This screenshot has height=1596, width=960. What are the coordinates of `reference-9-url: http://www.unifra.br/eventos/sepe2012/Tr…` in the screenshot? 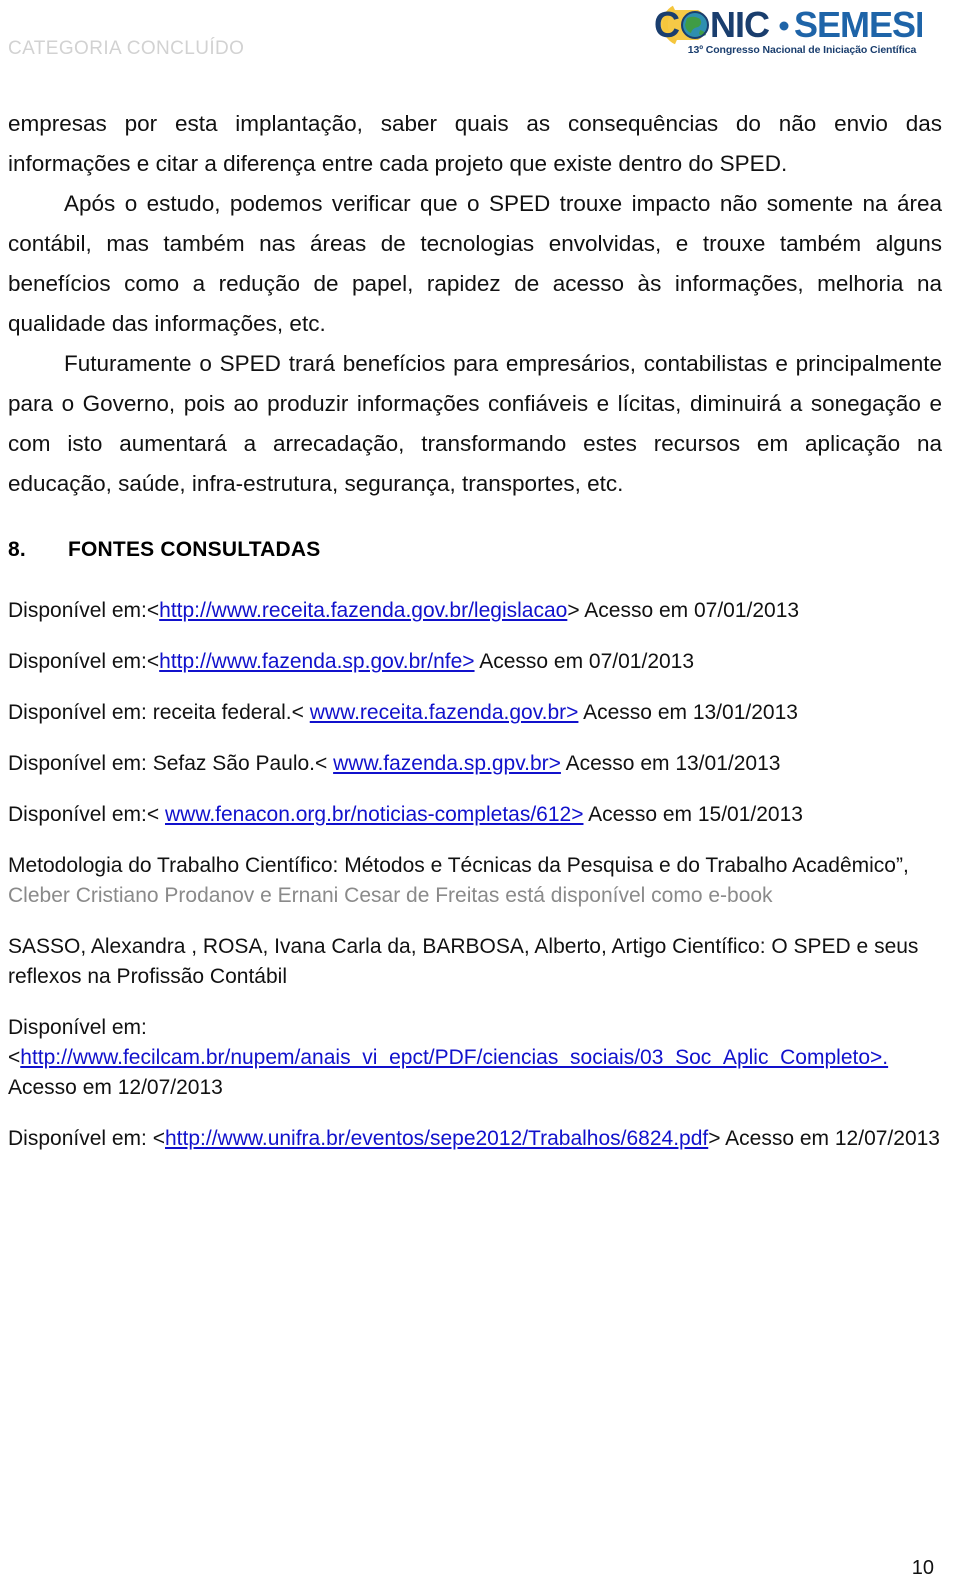 It's located at (436, 1138).